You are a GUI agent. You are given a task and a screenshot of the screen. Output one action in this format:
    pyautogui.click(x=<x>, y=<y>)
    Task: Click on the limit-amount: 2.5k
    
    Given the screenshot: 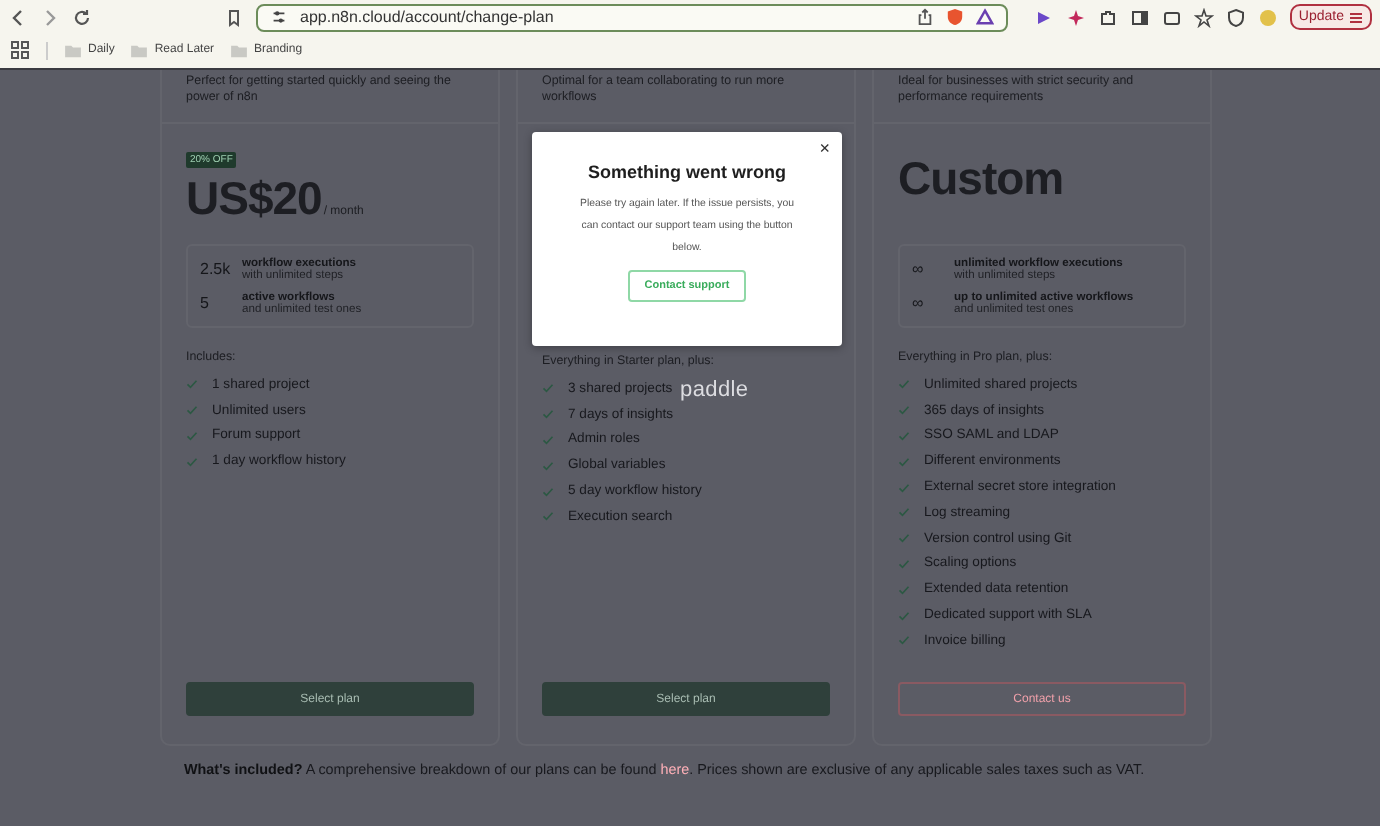 What is the action you would take?
    pyautogui.click(x=216, y=269)
    